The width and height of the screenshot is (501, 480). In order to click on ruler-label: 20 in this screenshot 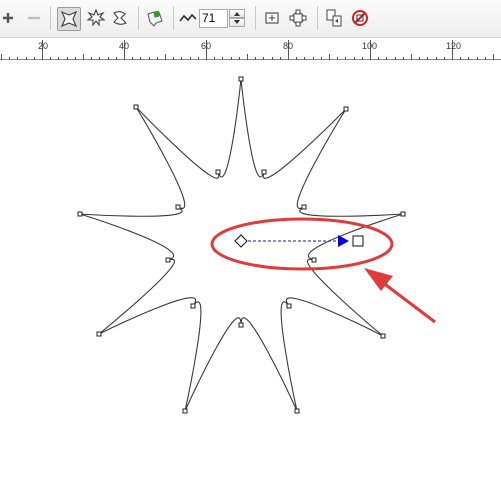, I will do `click(43, 46)`.